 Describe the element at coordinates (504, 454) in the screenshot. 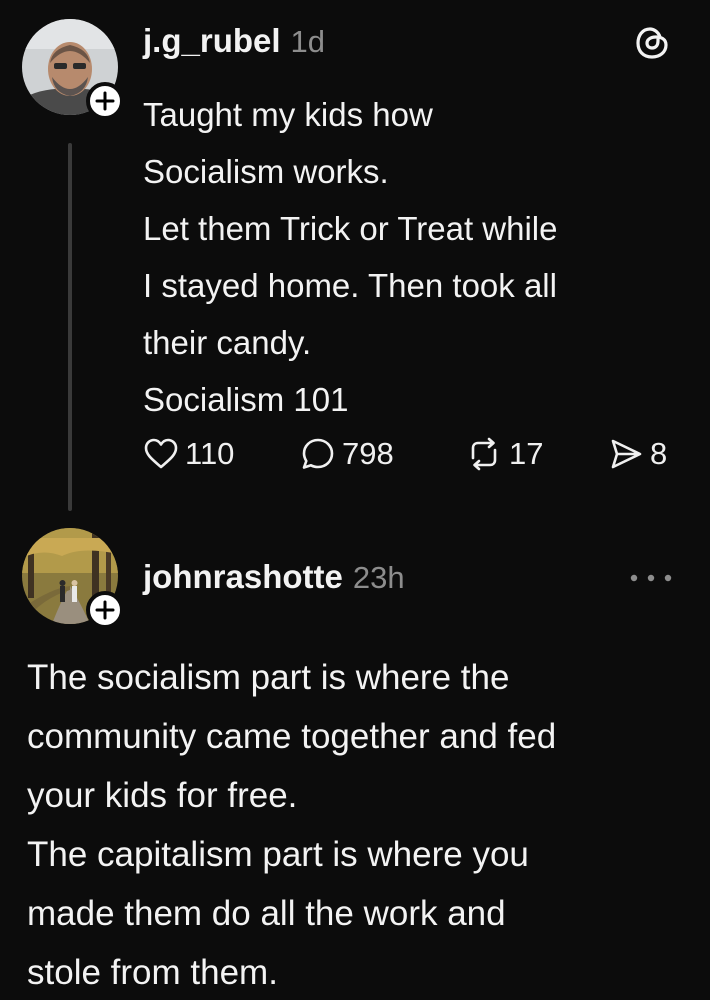

I see `repost-button: 17` at that location.